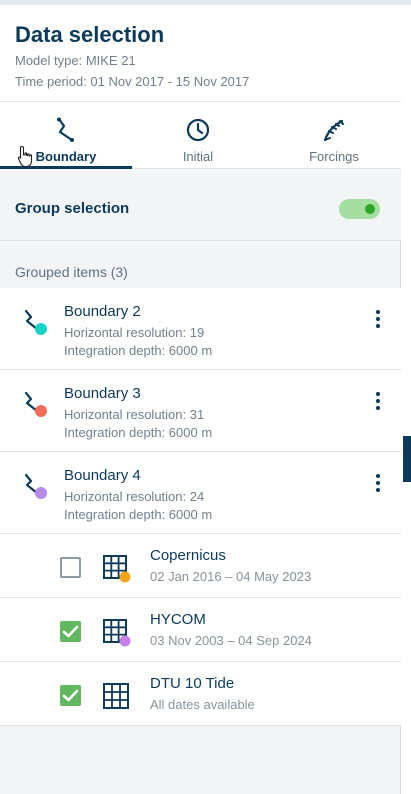 The width and height of the screenshot is (411, 794). Describe the element at coordinates (90, 34) in the screenshot. I see `page-title: Data selection` at that location.